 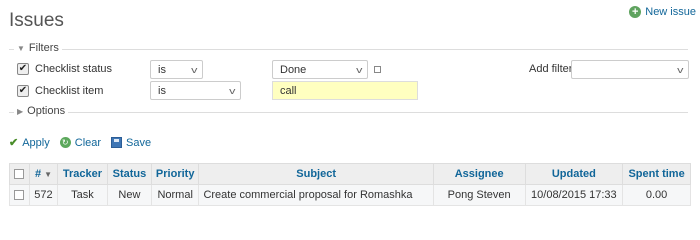 I want to click on column-header-spent-time: Spent time, so click(x=656, y=174).